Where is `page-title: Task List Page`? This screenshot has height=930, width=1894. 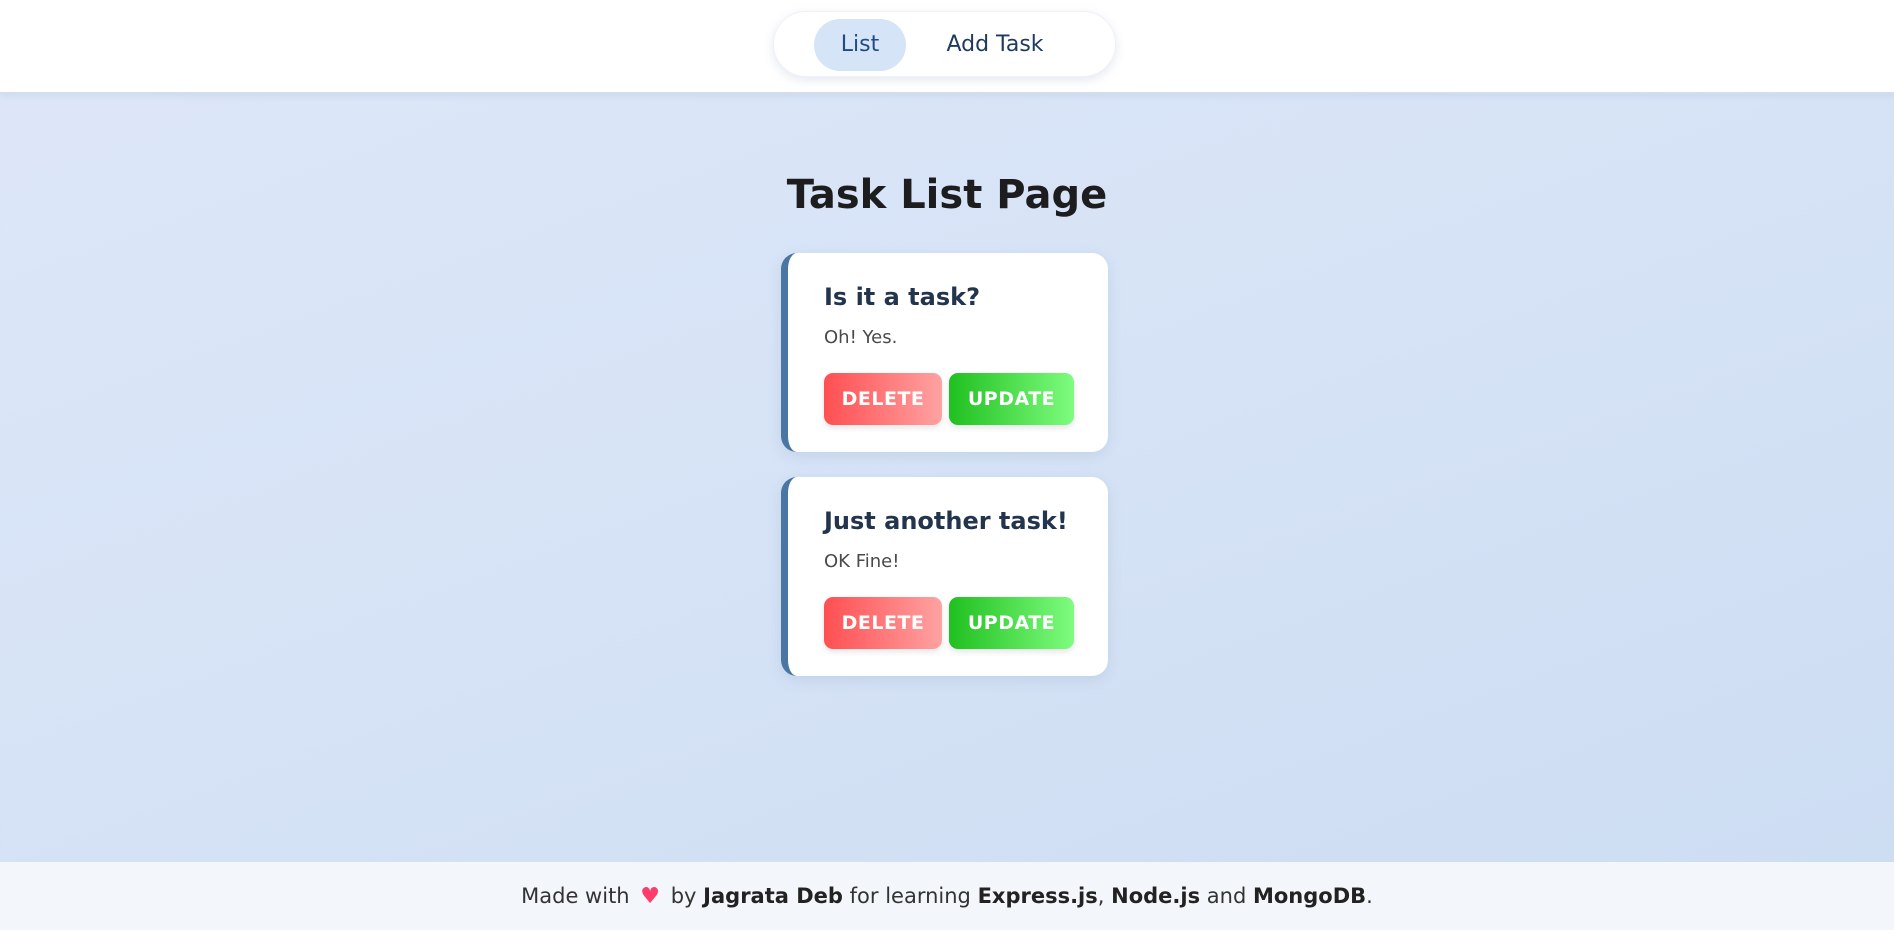
page-title: Task List Page is located at coordinates (947, 195).